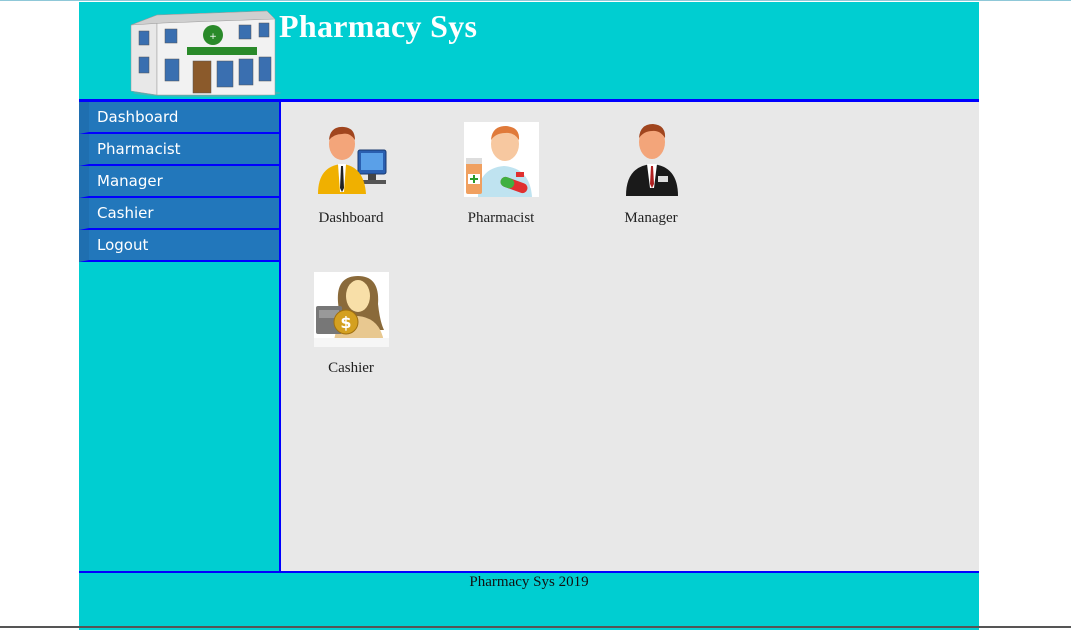  I want to click on pharmacist-icon, so click(501, 159).